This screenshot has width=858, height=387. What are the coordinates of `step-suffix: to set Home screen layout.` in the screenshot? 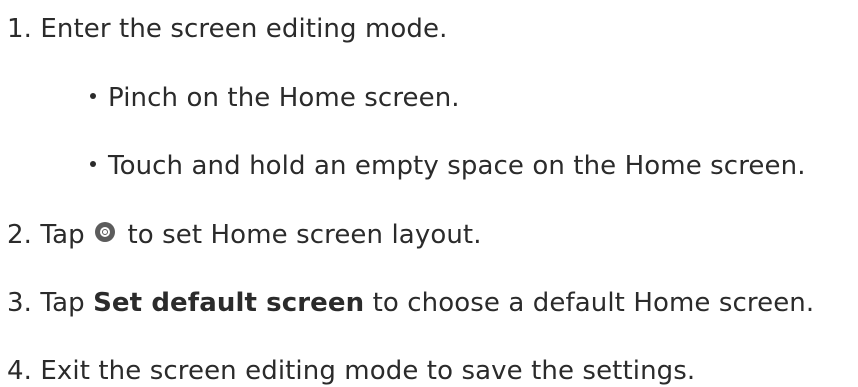 It's located at (304, 235).